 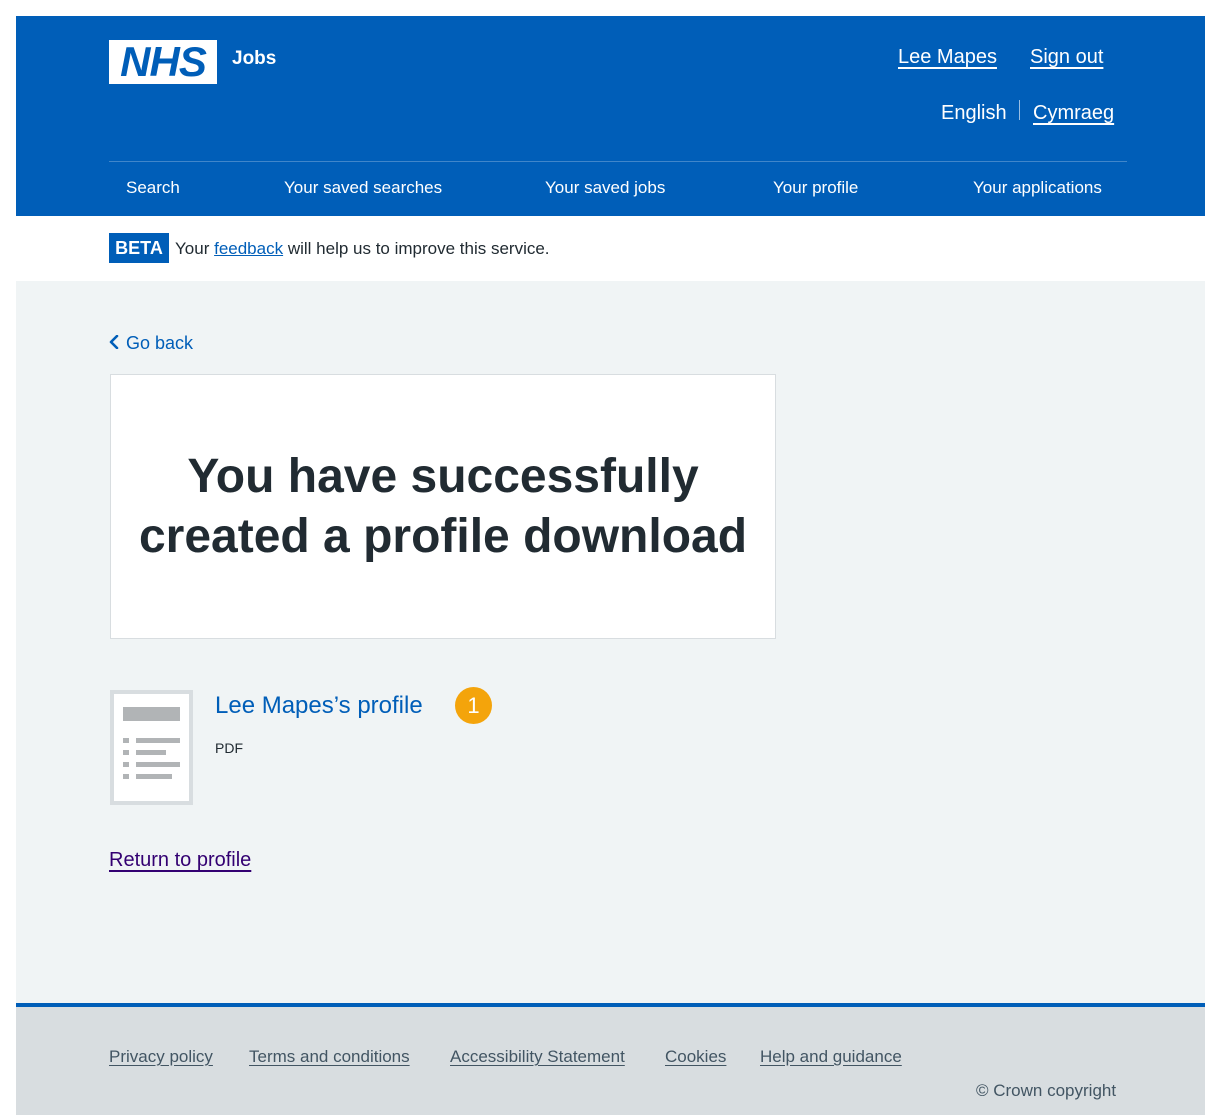 What do you see at coordinates (160, 343) in the screenshot?
I see `go-back-label: Go back` at bounding box center [160, 343].